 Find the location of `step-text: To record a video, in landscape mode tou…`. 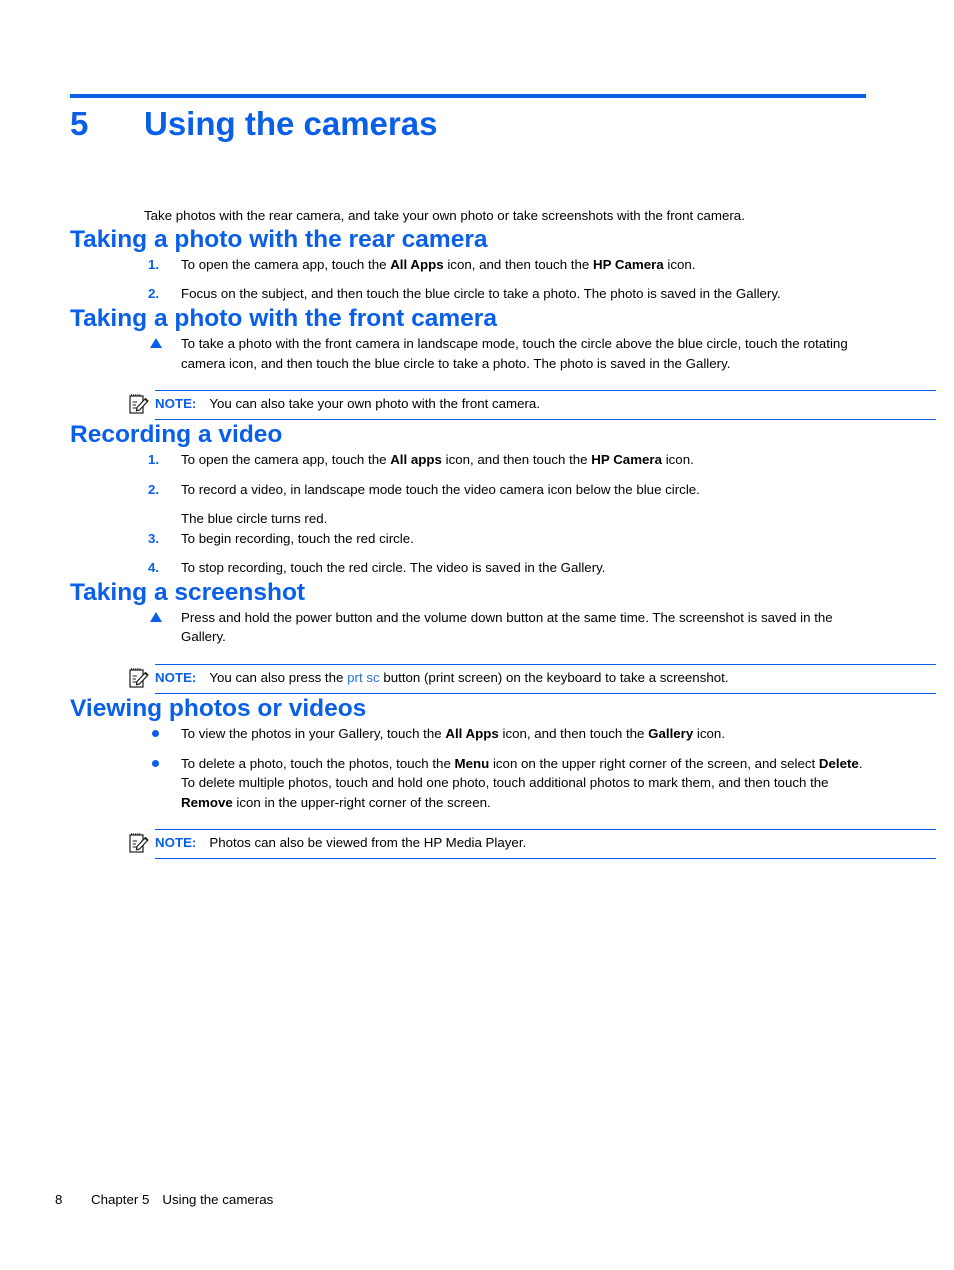

step-text: To record a video, in landscape mode tou… is located at coordinates (440, 489).